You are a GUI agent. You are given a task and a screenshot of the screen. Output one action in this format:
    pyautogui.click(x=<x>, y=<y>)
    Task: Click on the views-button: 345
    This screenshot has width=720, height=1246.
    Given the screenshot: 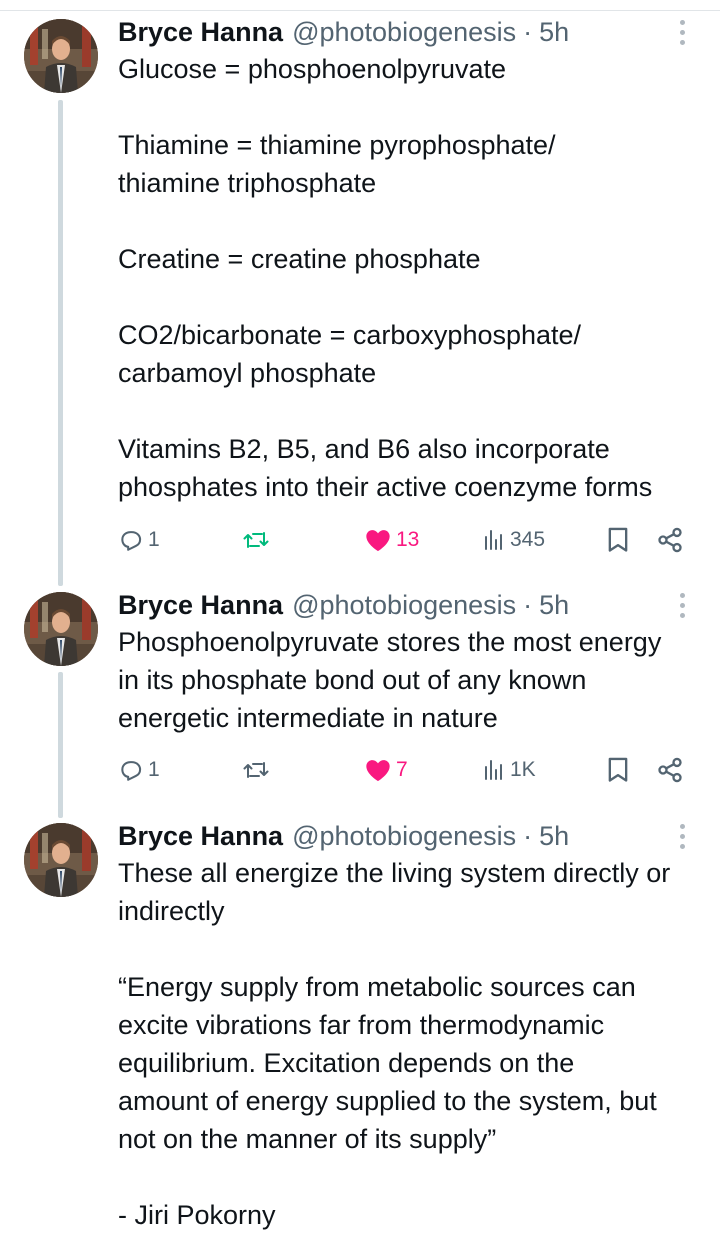 What is the action you would take?
    pyautogui.click(x=513, y=540)
    